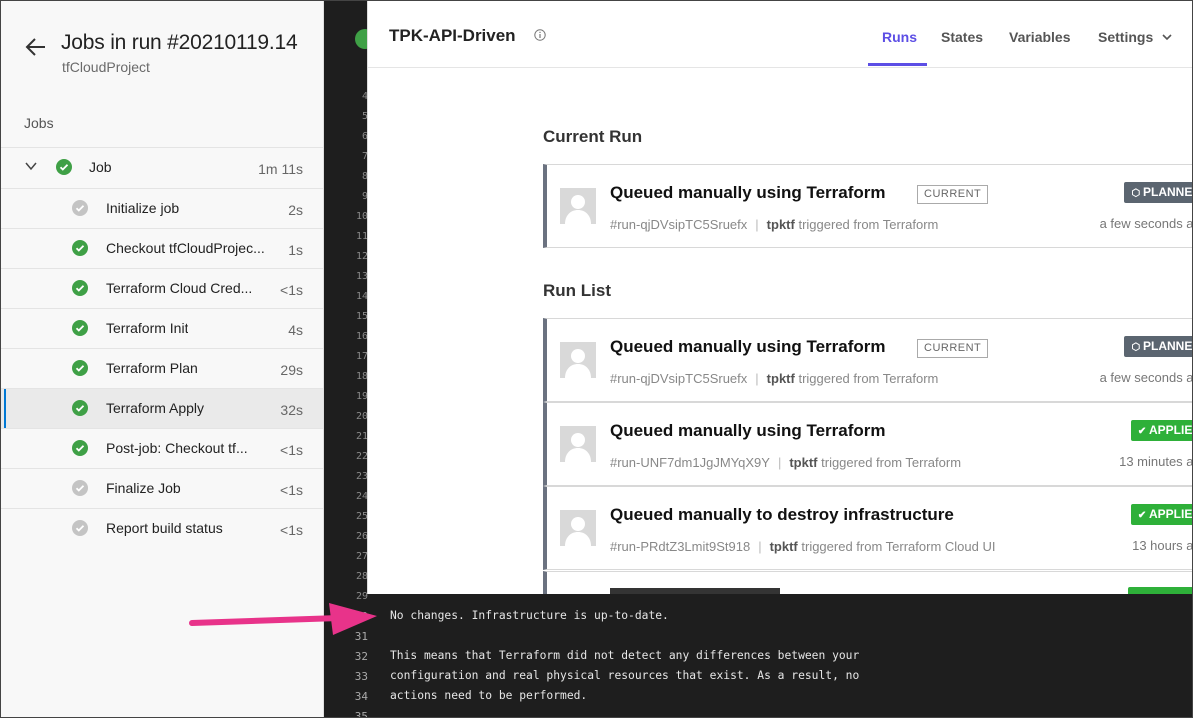 This screenshot has width=1193, height=718. I want to click on log-line-number: 4, so click(364, 96).